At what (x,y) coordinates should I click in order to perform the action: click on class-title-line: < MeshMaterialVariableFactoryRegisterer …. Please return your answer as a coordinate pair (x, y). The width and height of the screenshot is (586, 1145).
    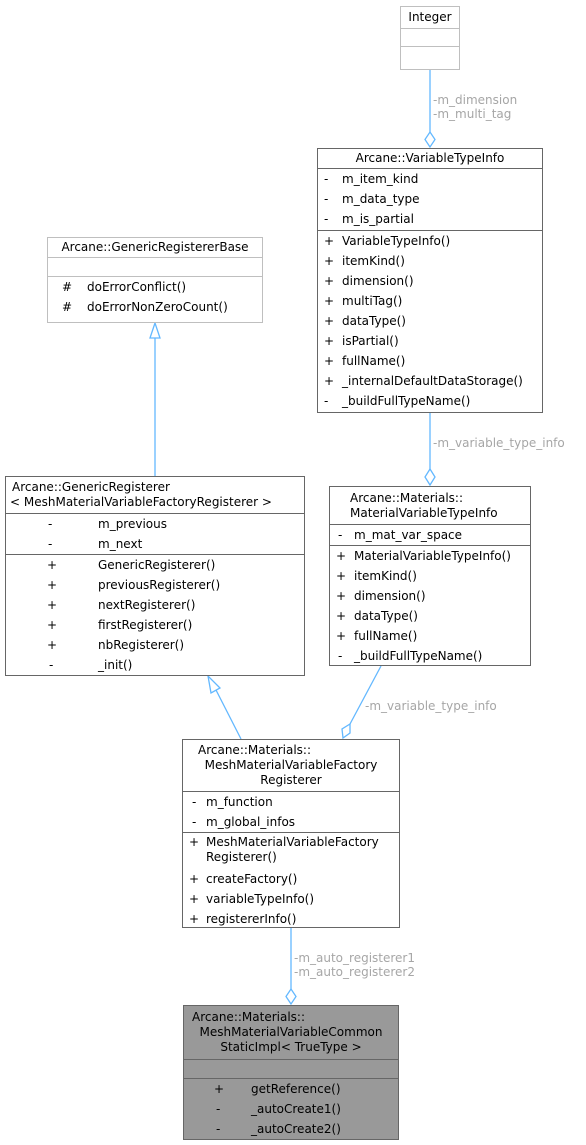
    Looking at the image, I should click on (141, 502).